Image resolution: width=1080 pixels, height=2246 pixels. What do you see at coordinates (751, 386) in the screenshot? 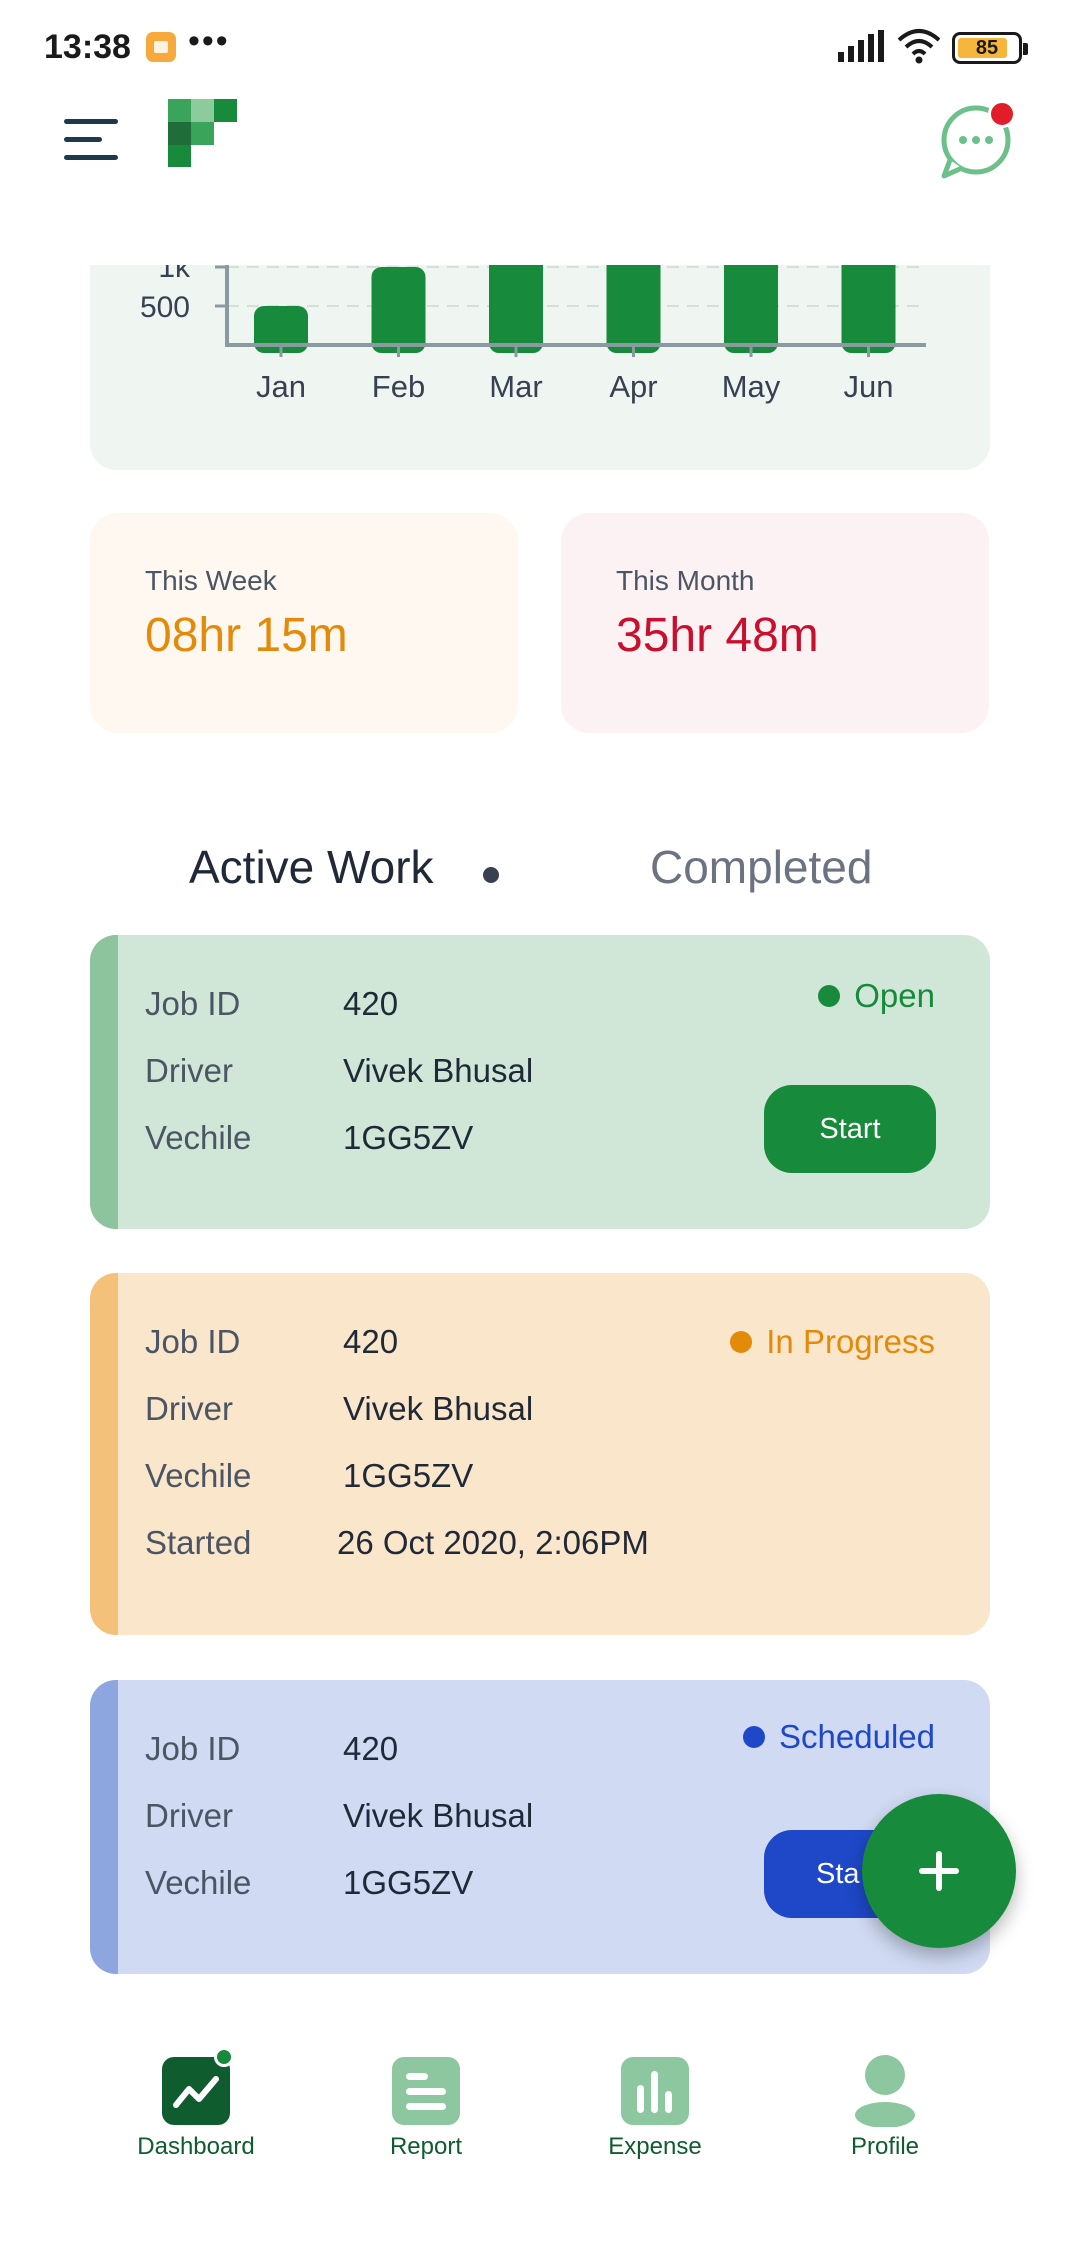
I see `x-tick-label: May` at bounding box center [751, 386].